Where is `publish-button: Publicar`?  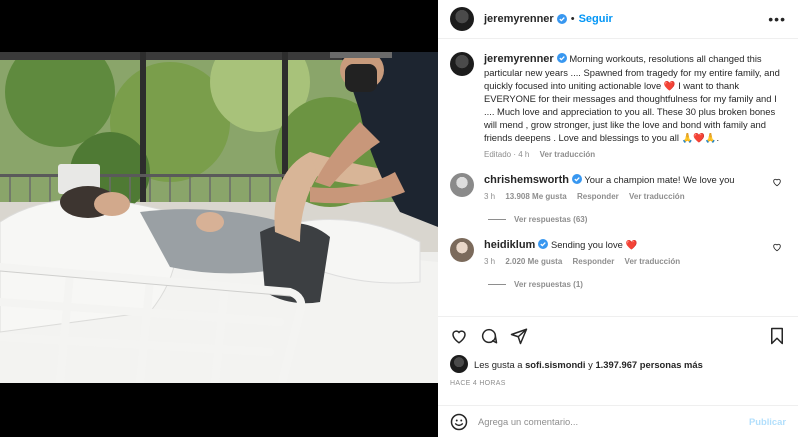
publish-button: Publicar is located at coordinates (767, 421).